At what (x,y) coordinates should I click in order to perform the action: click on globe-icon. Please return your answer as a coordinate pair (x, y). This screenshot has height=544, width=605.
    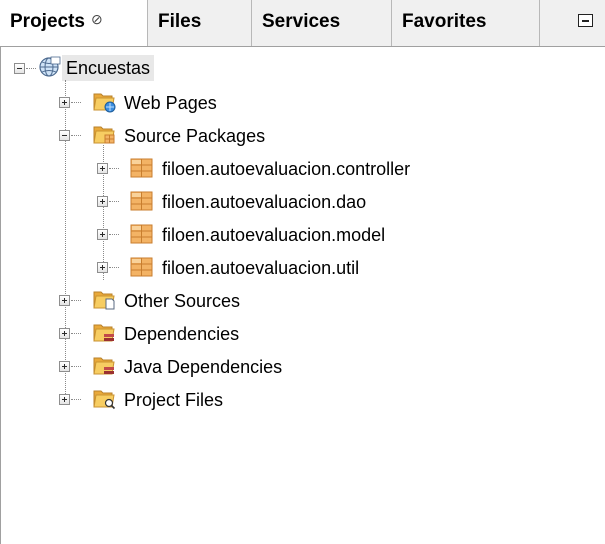
    Looking at the image, I should click on (50, 66).